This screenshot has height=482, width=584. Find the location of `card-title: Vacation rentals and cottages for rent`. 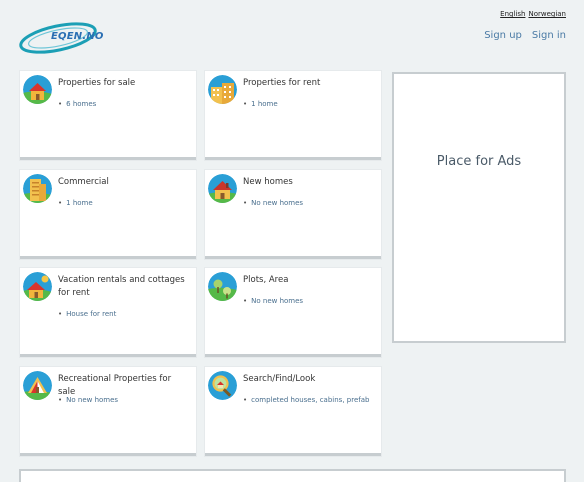

card-title: Vacation rentals and cottages for rent is located at coordinates (121, 286).